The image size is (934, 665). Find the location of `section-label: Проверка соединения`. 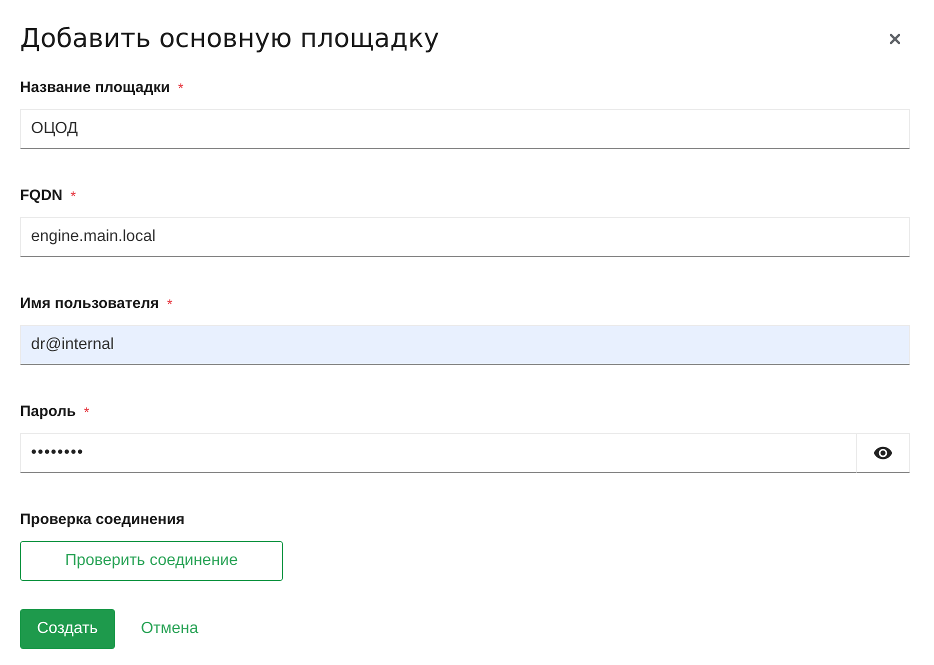

section-label: Проверка соединения is located at coordinates (102, 520).